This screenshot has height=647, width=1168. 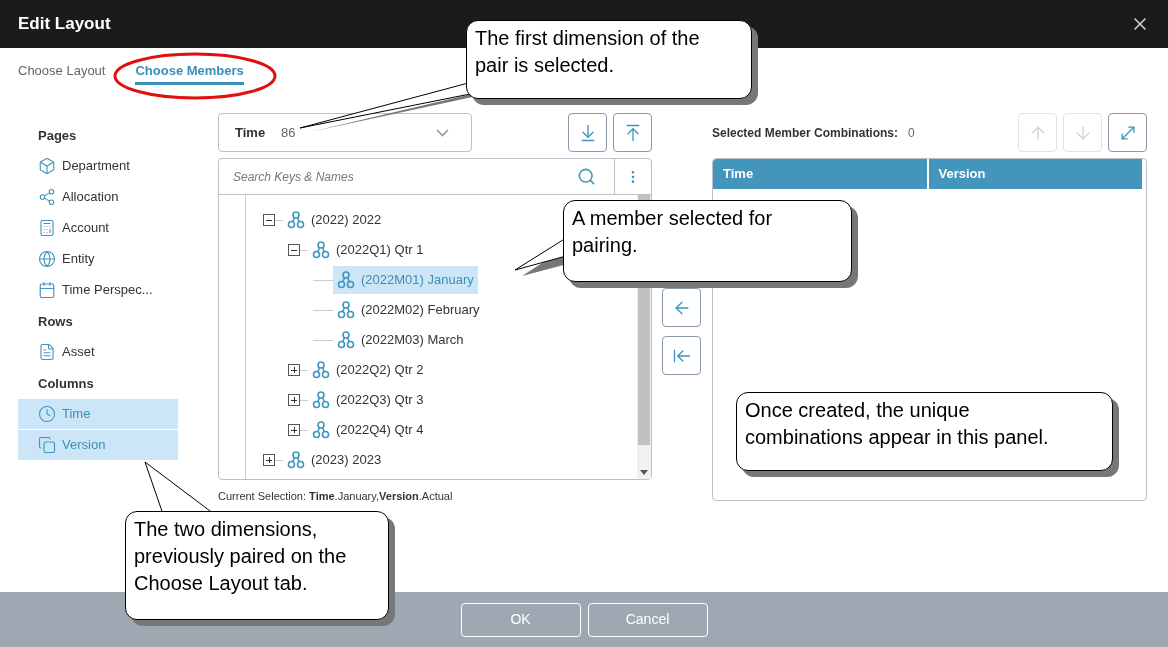 What do you see at coordinates (805, 133) in the screenshot?
I see `combinations-label: Selected Member Combinations:` at bounding box center [805, 133].